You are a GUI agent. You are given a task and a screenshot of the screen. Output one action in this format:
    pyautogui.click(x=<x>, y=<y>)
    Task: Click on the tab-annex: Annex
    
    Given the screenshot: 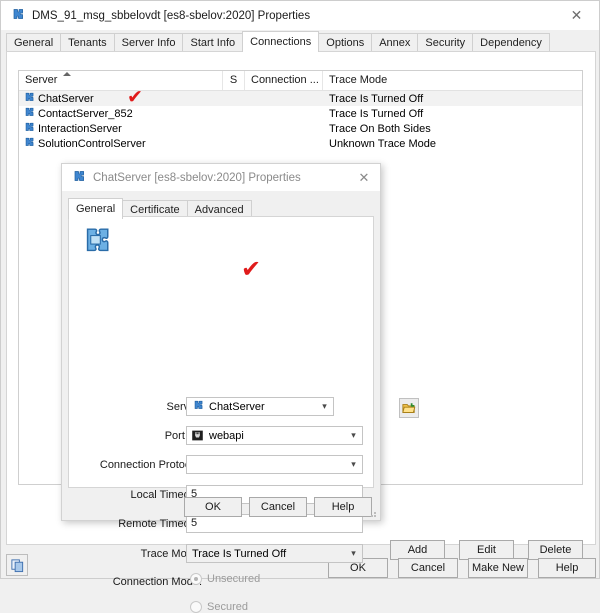 What is the action you would take?
    pyautogui.click(x=395, y=42)
    